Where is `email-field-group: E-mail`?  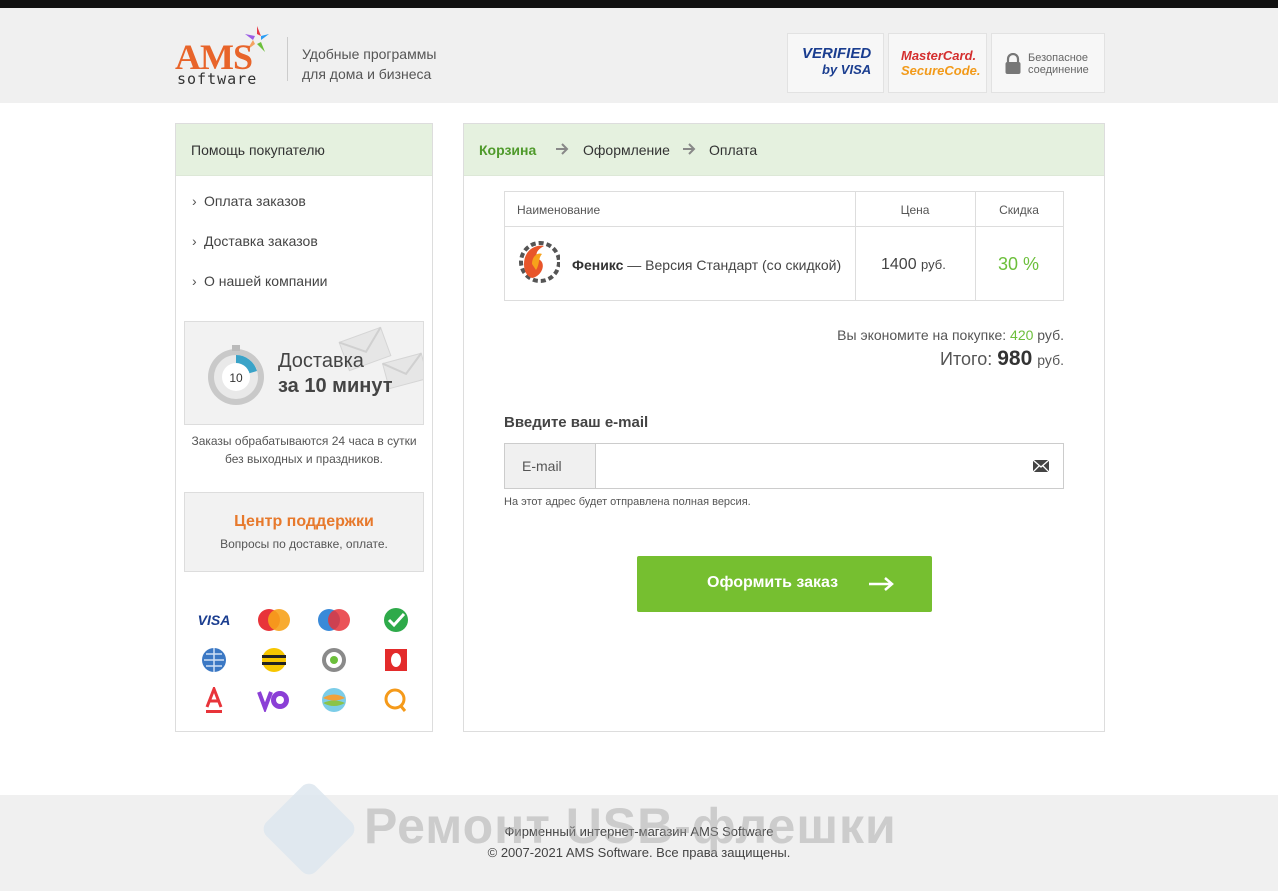
email-field-group: E-mail is located at coordinates (784, 466).